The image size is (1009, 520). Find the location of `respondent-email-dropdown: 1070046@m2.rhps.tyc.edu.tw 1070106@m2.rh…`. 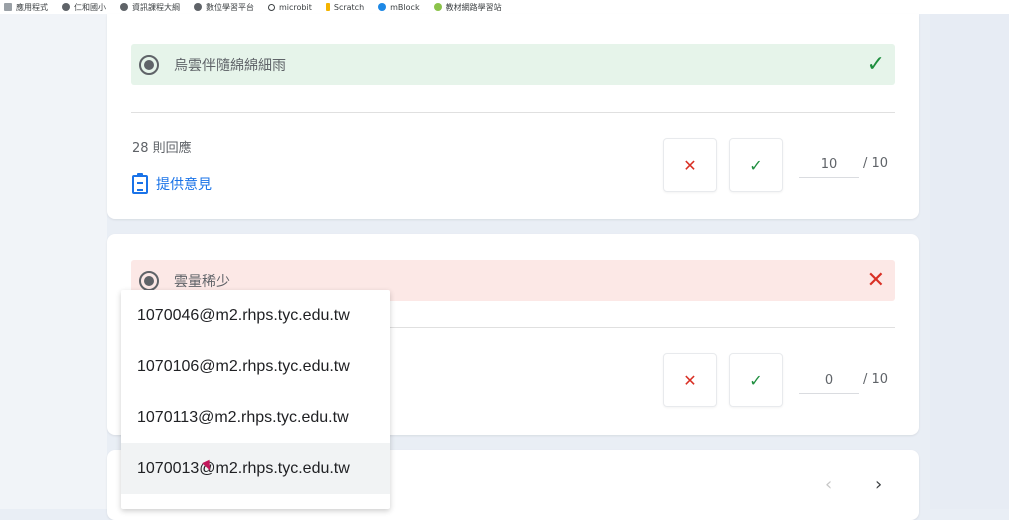

respondent-email-dropdown: 1070046@m2.rhps.tyc.edu.tw 1070106@m2.rh… is located at coordinates (255, 399).